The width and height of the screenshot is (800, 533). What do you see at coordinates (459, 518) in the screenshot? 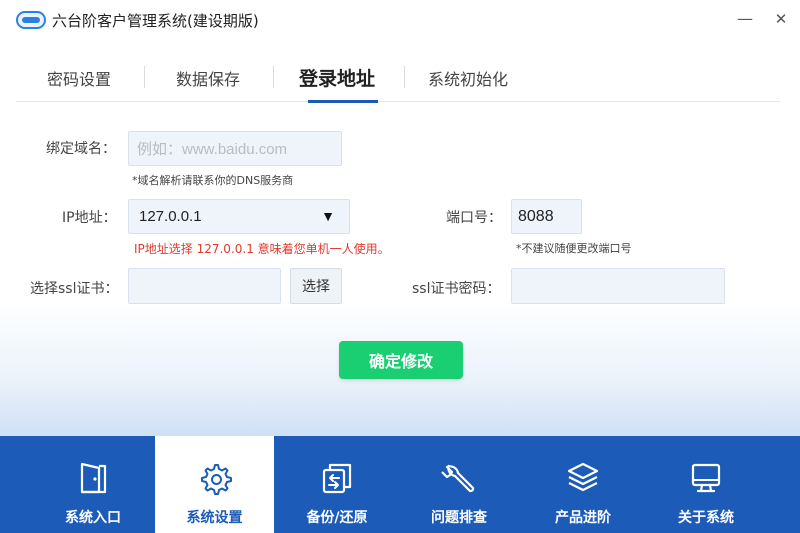
I see `nav-label: 问题排查` at bounding box center [459, 518].